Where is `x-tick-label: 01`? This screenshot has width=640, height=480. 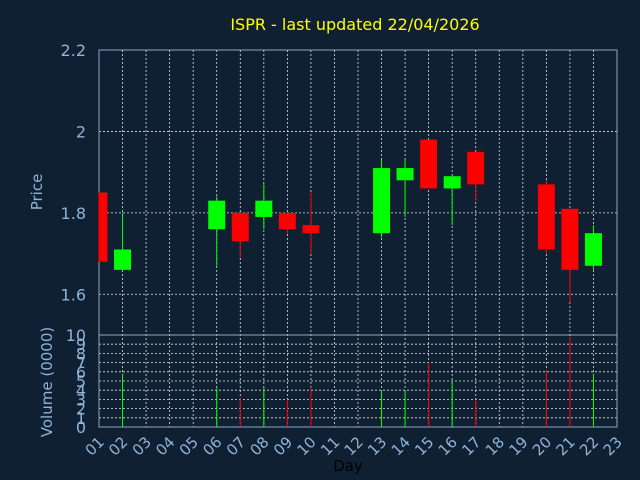
x-tick-label: 01 is located at coordinates (95, 446).